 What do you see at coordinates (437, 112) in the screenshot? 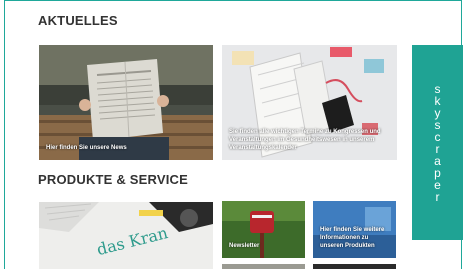
I see `skyscraper-letter: y` at bounding box center [437, 112].